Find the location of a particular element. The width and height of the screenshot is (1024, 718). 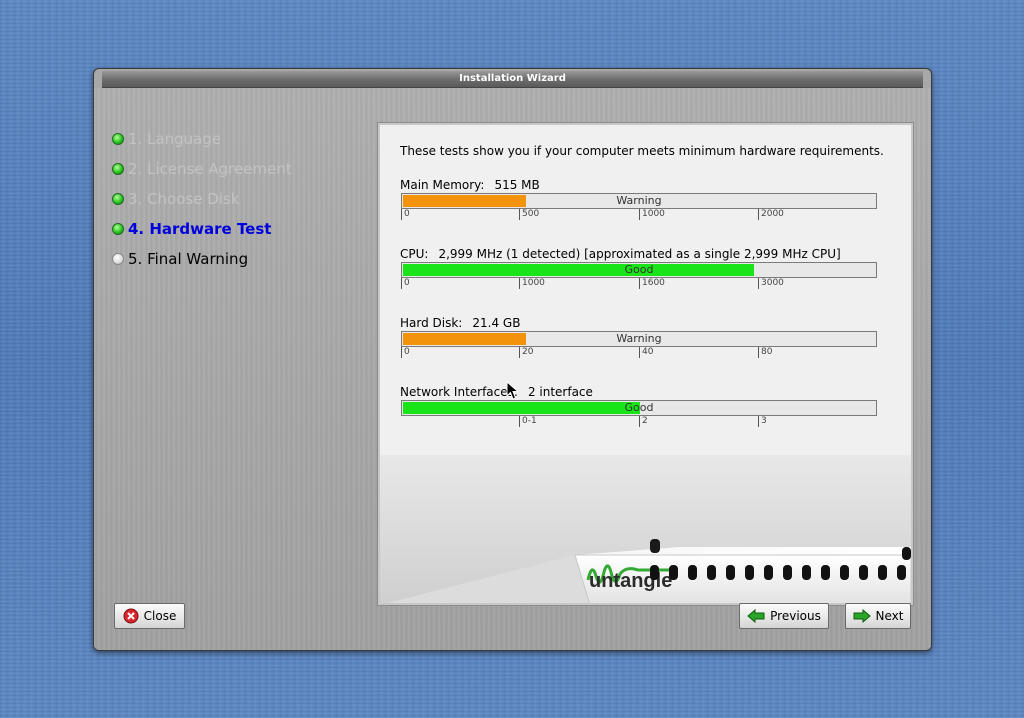

arrow-right-icon is located at coordinates (862, 616).